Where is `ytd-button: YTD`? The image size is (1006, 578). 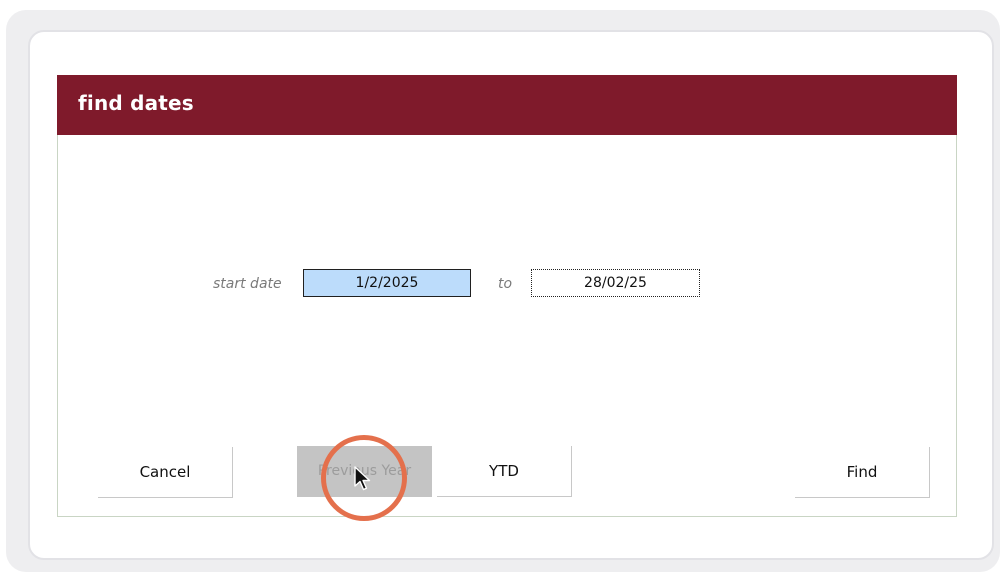
ytd-button: YTD is located at coordinates (504, 471).